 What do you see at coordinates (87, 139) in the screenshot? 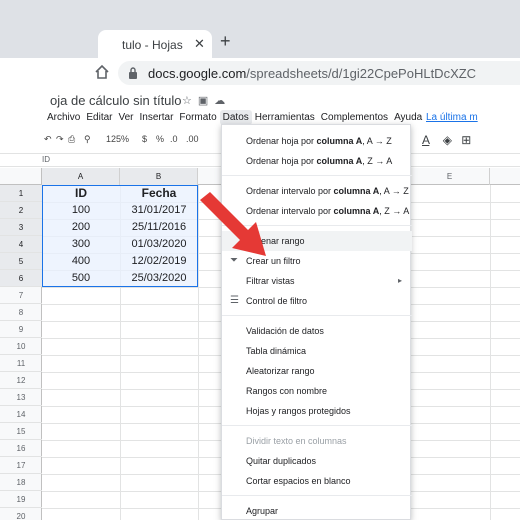
I see `paint-format-icon: ⚲` at bounding box center [87, 139].